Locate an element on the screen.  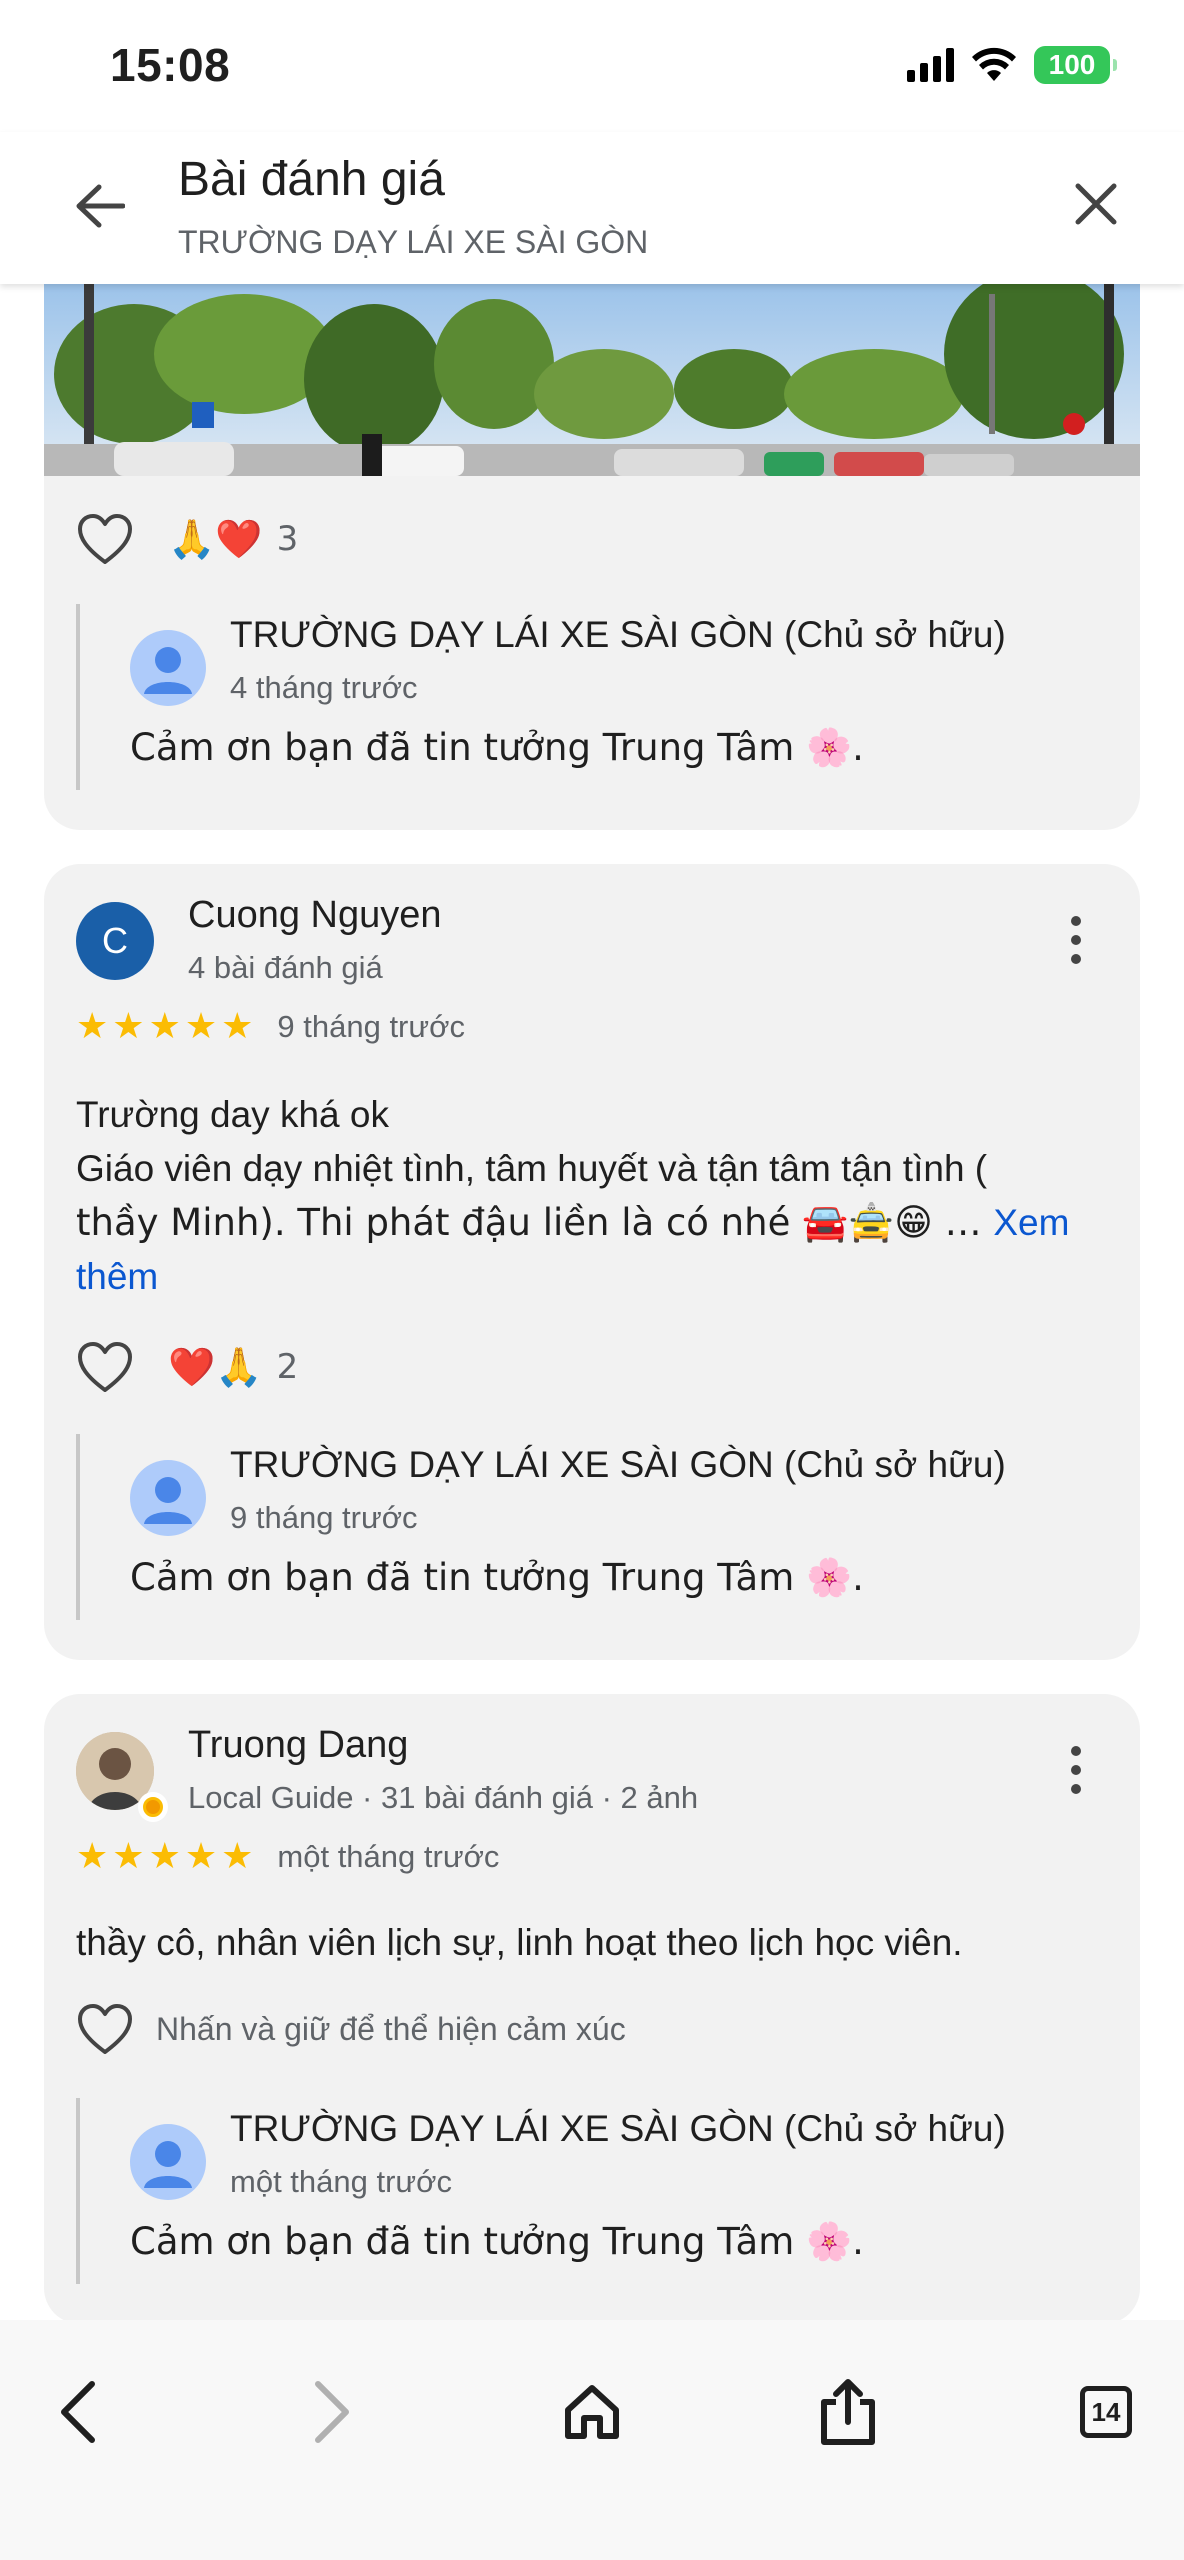
page-header: Bài đánh giá TRƯỜNG DẠY LÁI XE SÀI GÒN is located at coordinates (592, 208).